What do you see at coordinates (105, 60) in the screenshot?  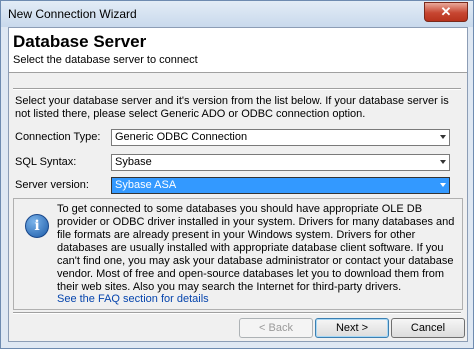 I see `page-subtitle: Select the database server to connect` at bounding box center [105, 60].